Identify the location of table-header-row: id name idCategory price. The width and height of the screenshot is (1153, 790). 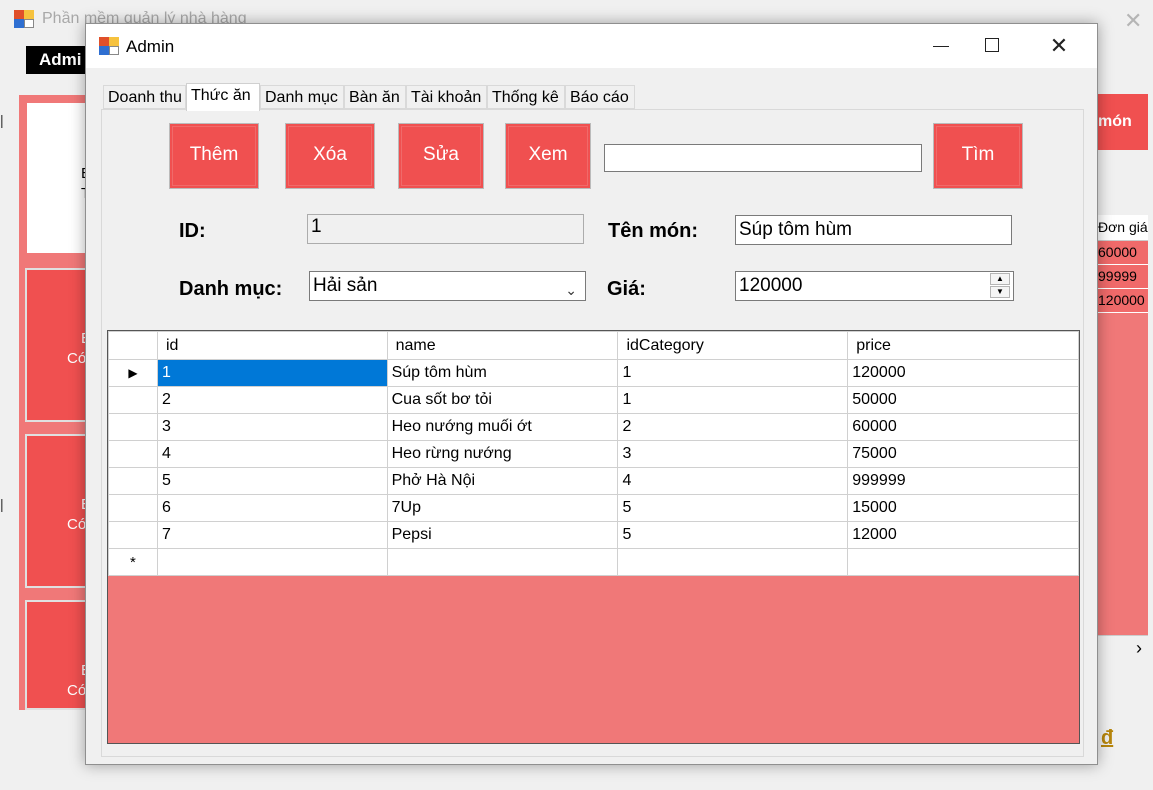
(593, 345).